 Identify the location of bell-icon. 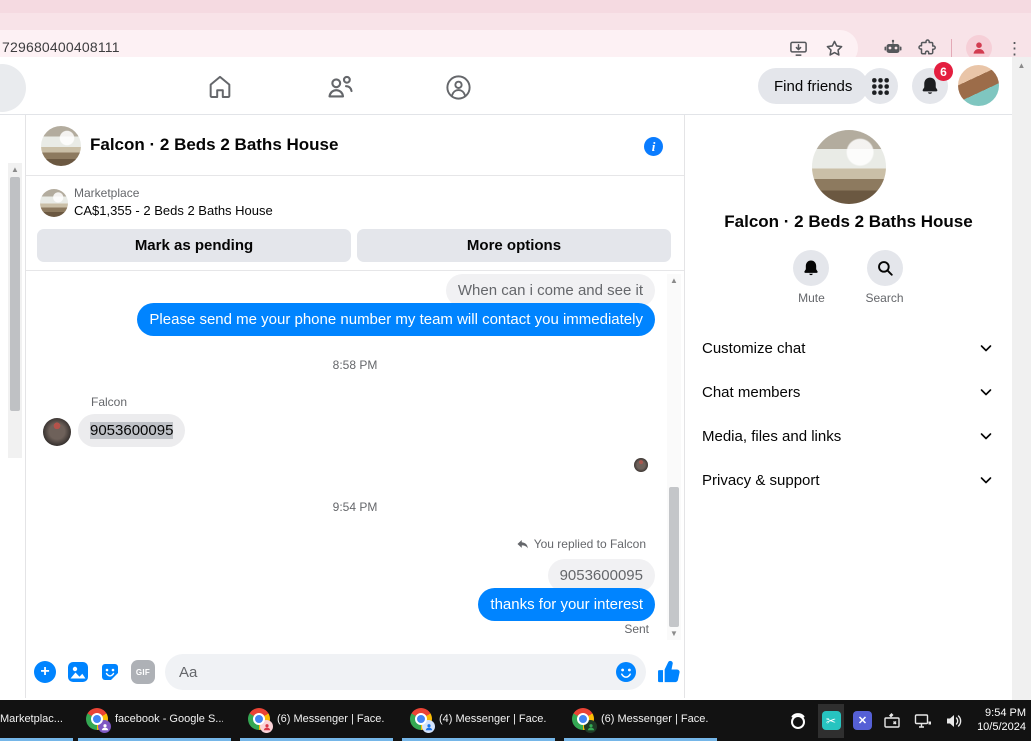
(811, 268).